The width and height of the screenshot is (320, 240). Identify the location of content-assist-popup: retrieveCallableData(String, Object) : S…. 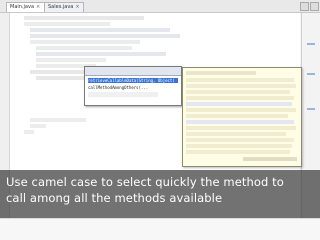
(133, 86).